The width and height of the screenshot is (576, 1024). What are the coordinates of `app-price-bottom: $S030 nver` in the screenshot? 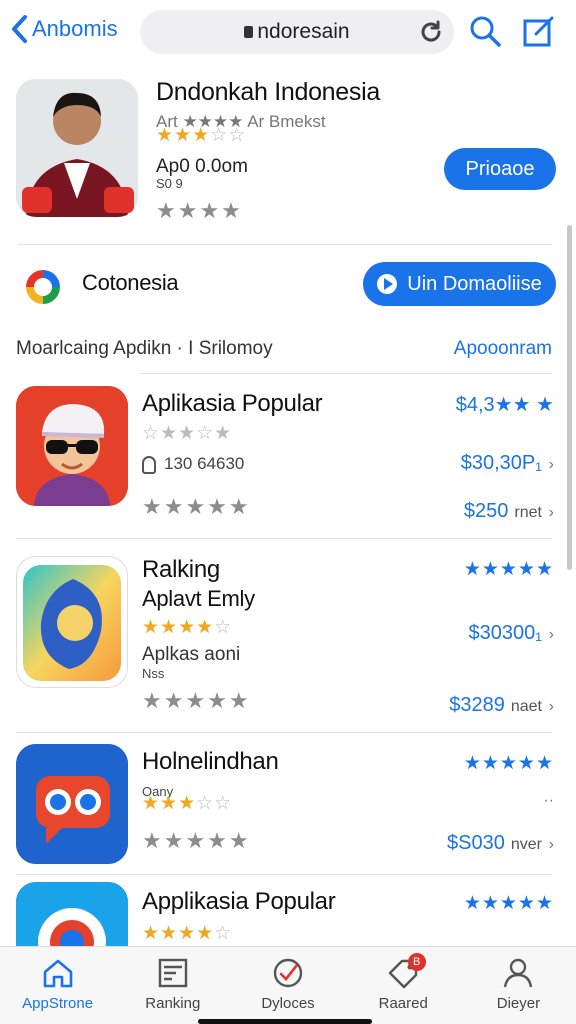 It's located at (494, 843).